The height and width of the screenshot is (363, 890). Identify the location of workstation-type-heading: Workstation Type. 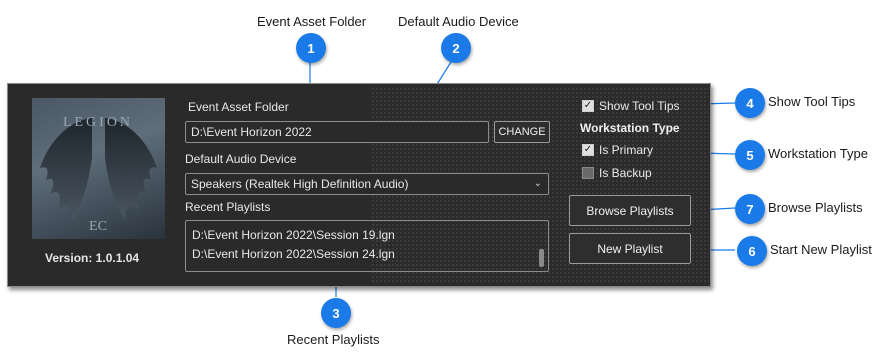
(630, 128).